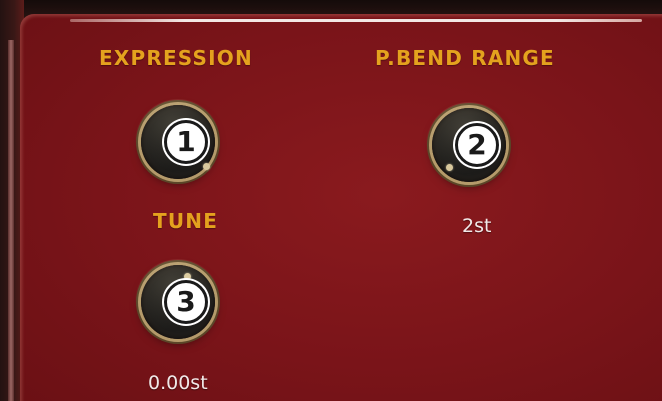  What do you see at coordinates (186, 221) in the screenshot?
I see `tune-label: TUNE` at bounding box center [186, 221].